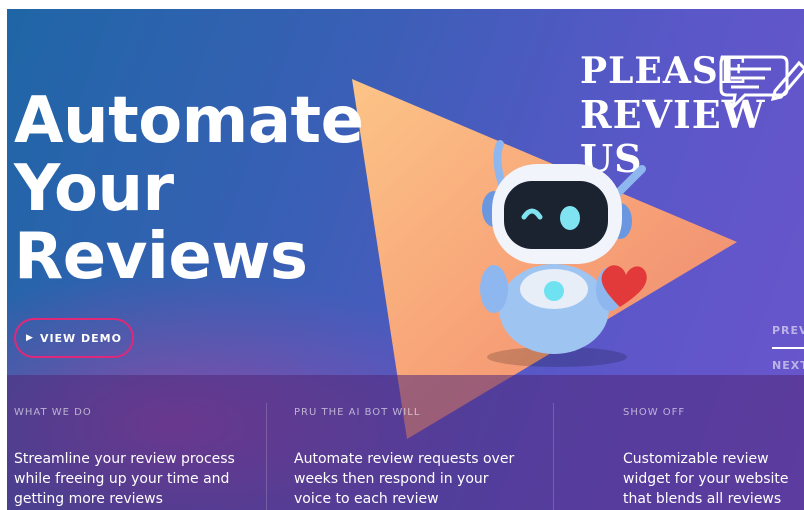 The image size is (804, 510). What do you see at coordinates (30, 338) in the screenshot?
I see `play-icon: ▶` at bounding box center [30, 338].